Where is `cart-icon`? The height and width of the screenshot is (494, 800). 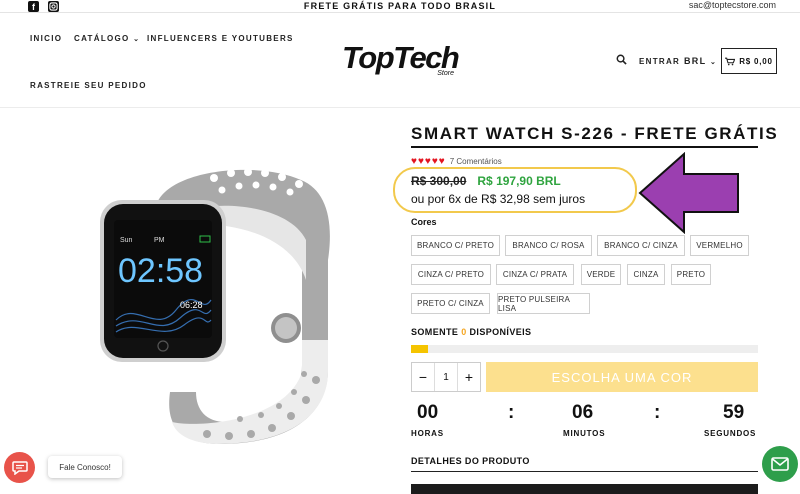
cart-icon is located at coordinates (730, 61).